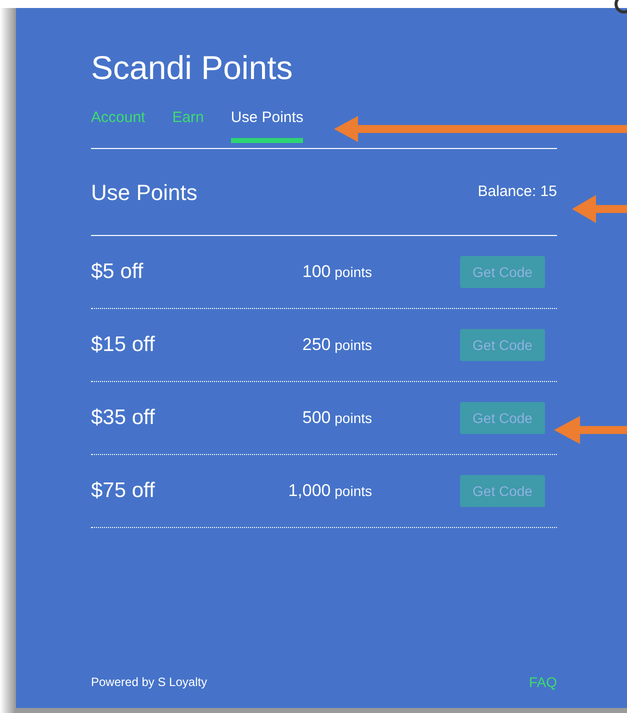 The image size is (627, 713). I want to click on nav-tab: Account, so click(118, 125).